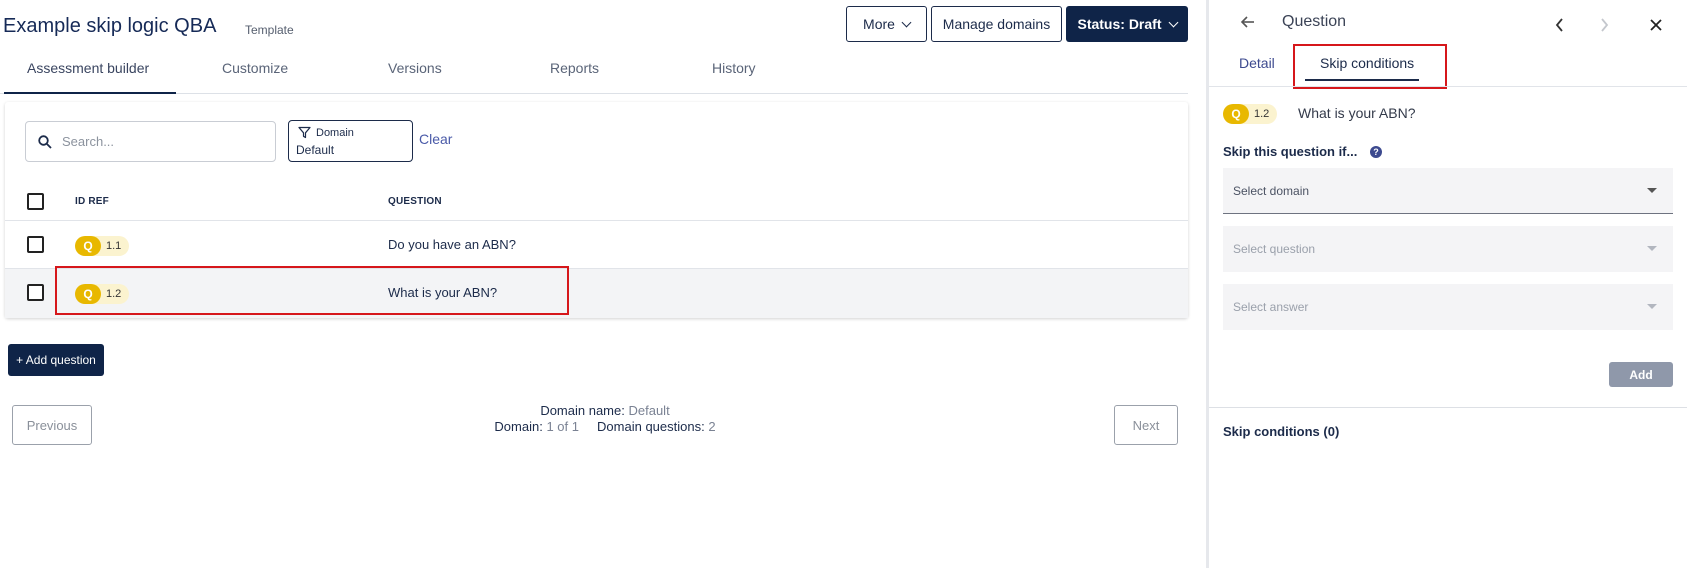  What do you see at coordinates (651, 426) in the screenshot?
I see `domain-questions-label: Domain questions:` at bounding box center [651, 426].